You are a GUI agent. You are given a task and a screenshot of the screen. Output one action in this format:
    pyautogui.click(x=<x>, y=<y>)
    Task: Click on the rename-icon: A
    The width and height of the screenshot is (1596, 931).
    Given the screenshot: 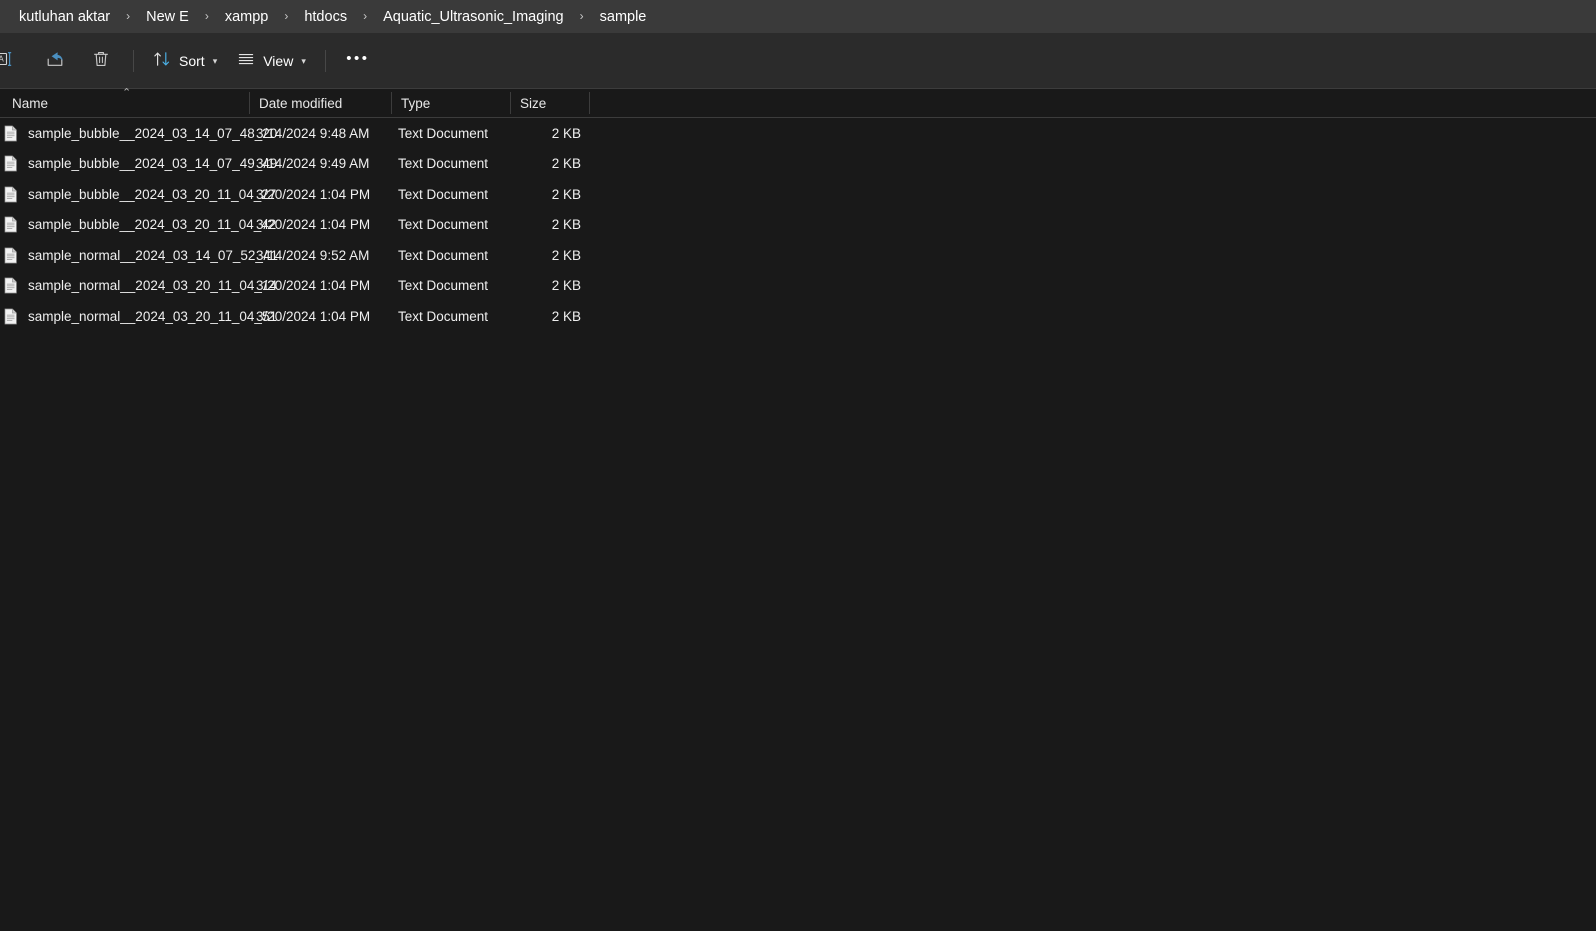 What is the action you would take?
    pyautogui.click(x=7, y=60)
    